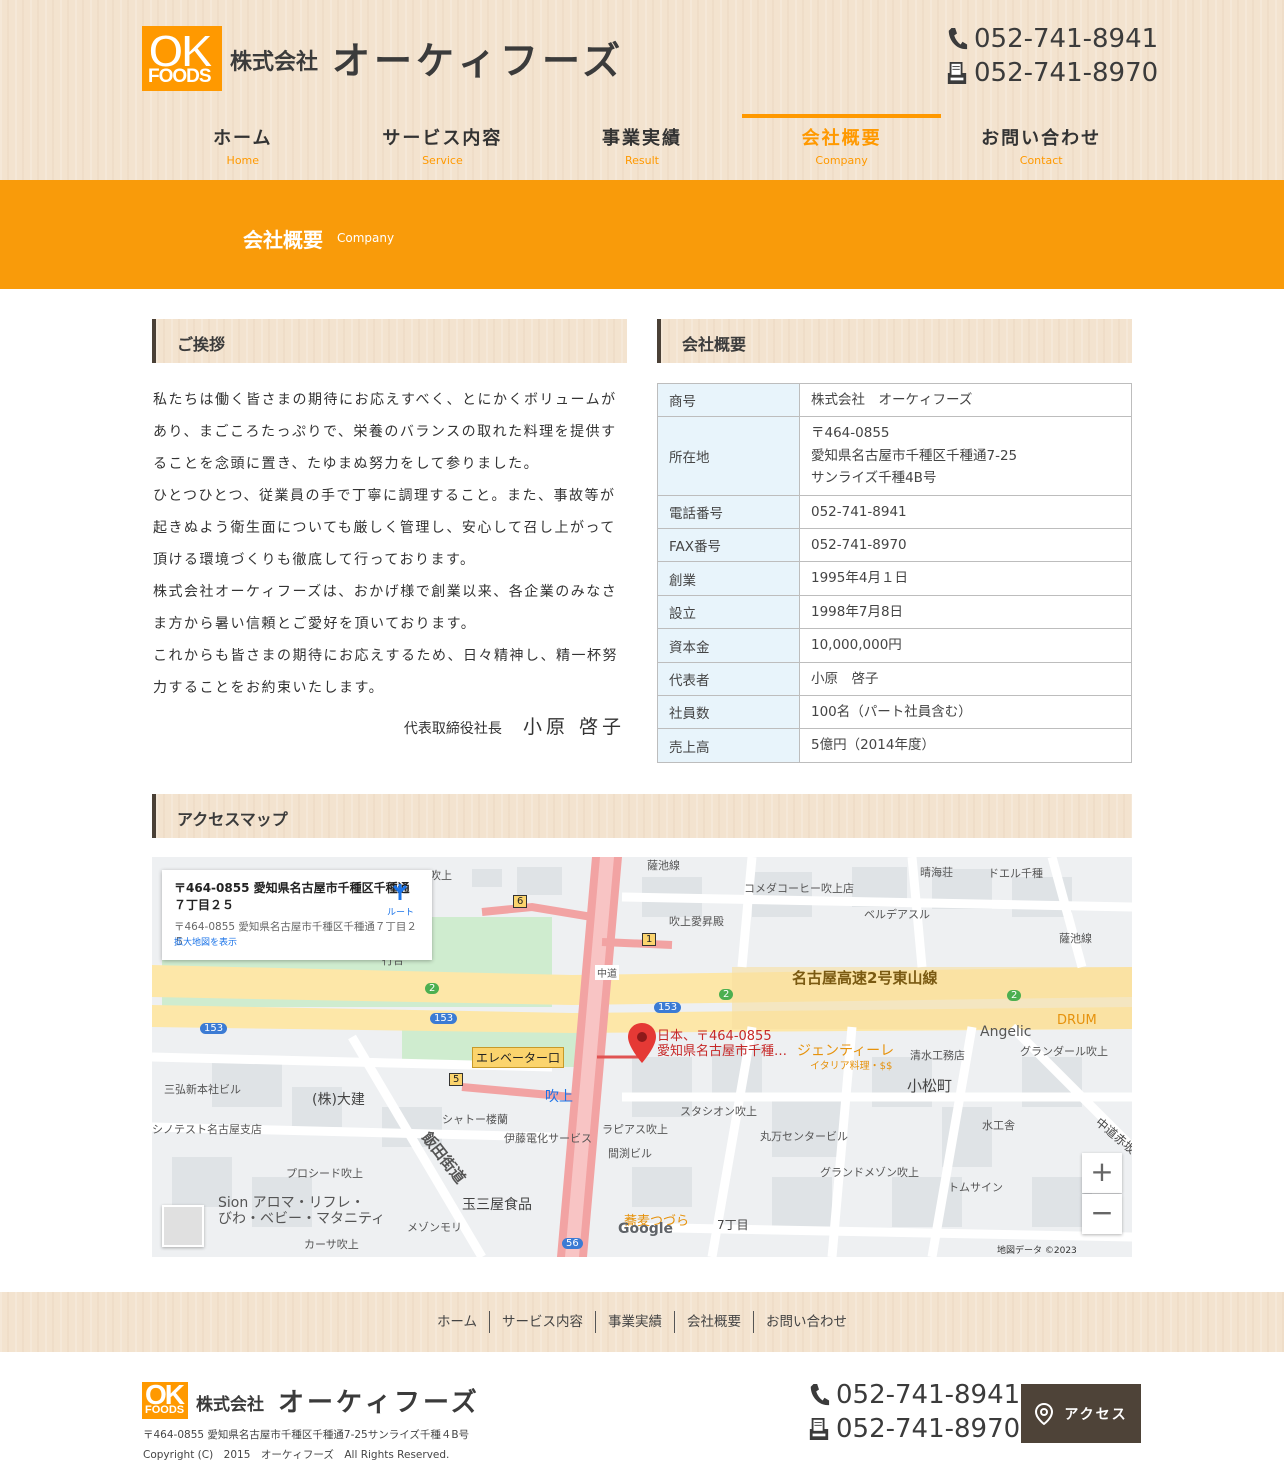 Image resolution: width=1284 pixels, height=1471 pixels. Describe the element at coordinates (1064, 1051) in the screenshot. I see `map-label-grandall: グランダール吹上` at that location.